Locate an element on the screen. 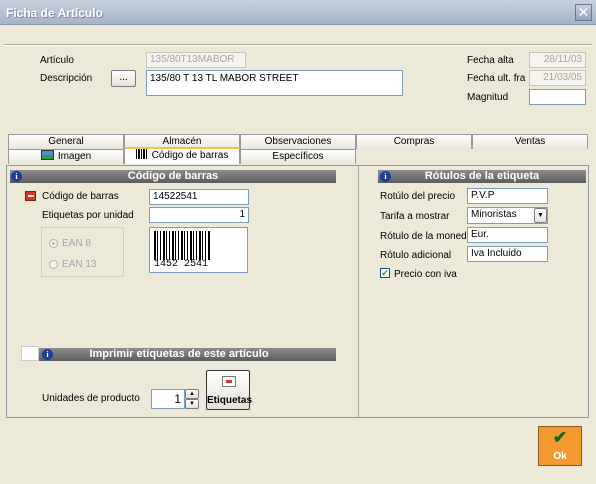 The height and width of the screenshot is (484, 596). close-icon: ✕ is located at coordinates (583, 12).